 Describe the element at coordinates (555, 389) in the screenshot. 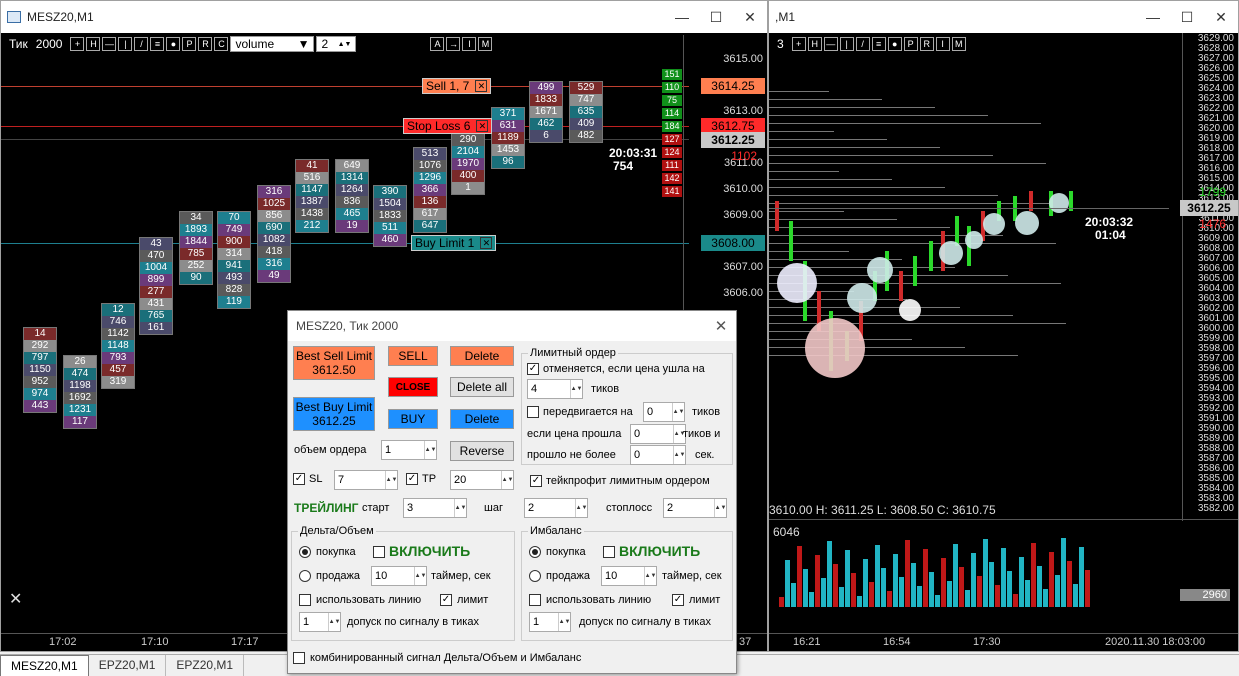

I see `cancel-spinner: 4 ▲▼` at that location.